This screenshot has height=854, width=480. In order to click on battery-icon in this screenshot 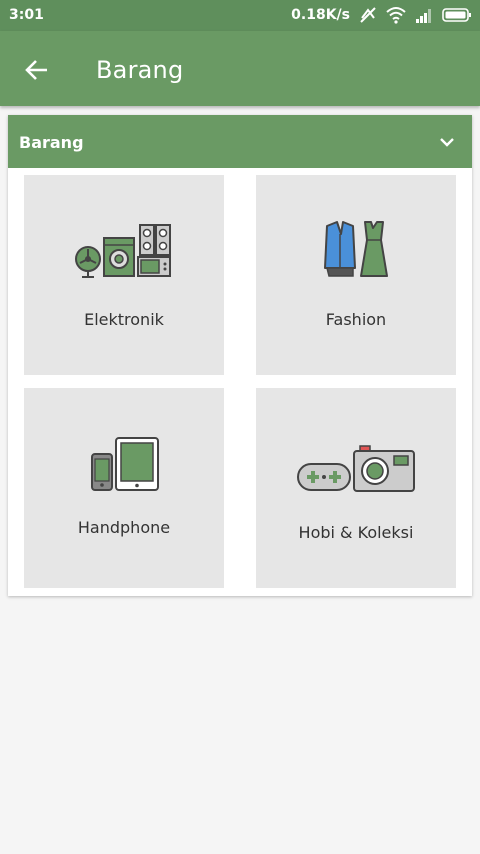, I will do `click(456, 15)`.